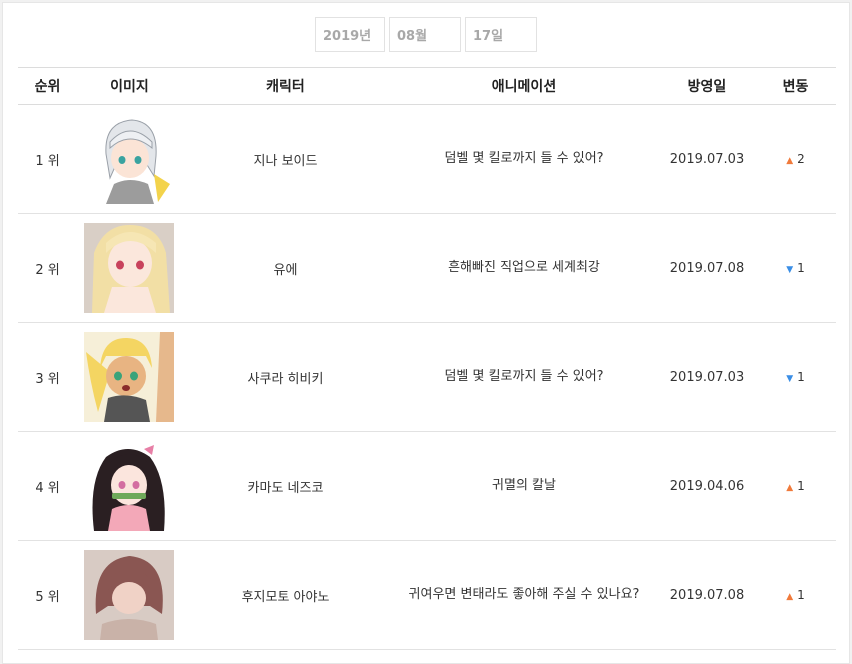  I want to click on change-value: 2, so click(801, 159).